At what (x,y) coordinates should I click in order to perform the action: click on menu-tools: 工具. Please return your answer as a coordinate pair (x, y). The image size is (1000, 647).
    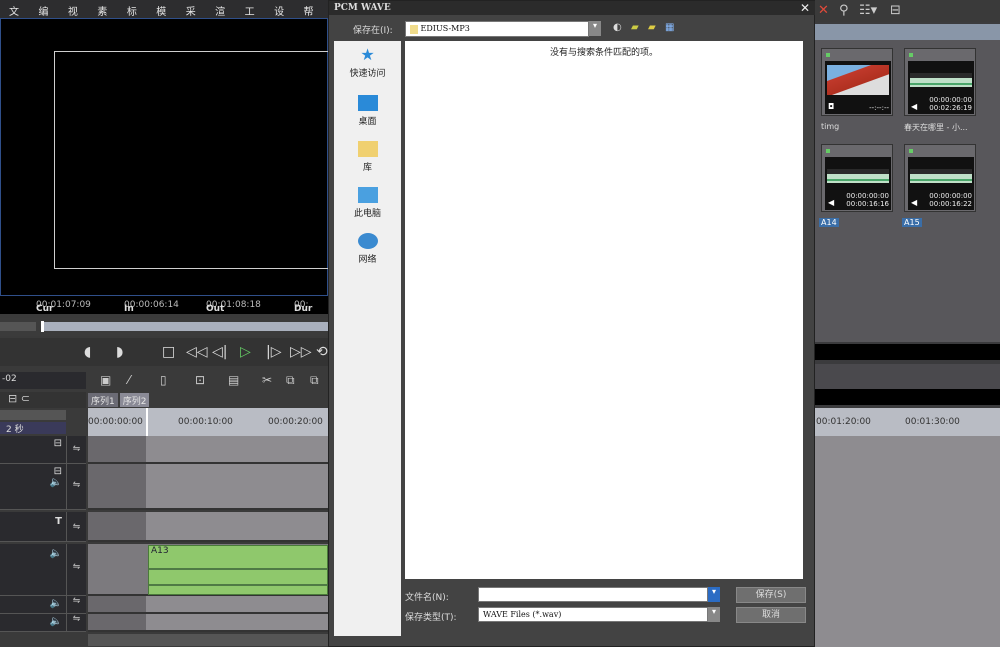
    Looking at the image, I should click on (254, 16).